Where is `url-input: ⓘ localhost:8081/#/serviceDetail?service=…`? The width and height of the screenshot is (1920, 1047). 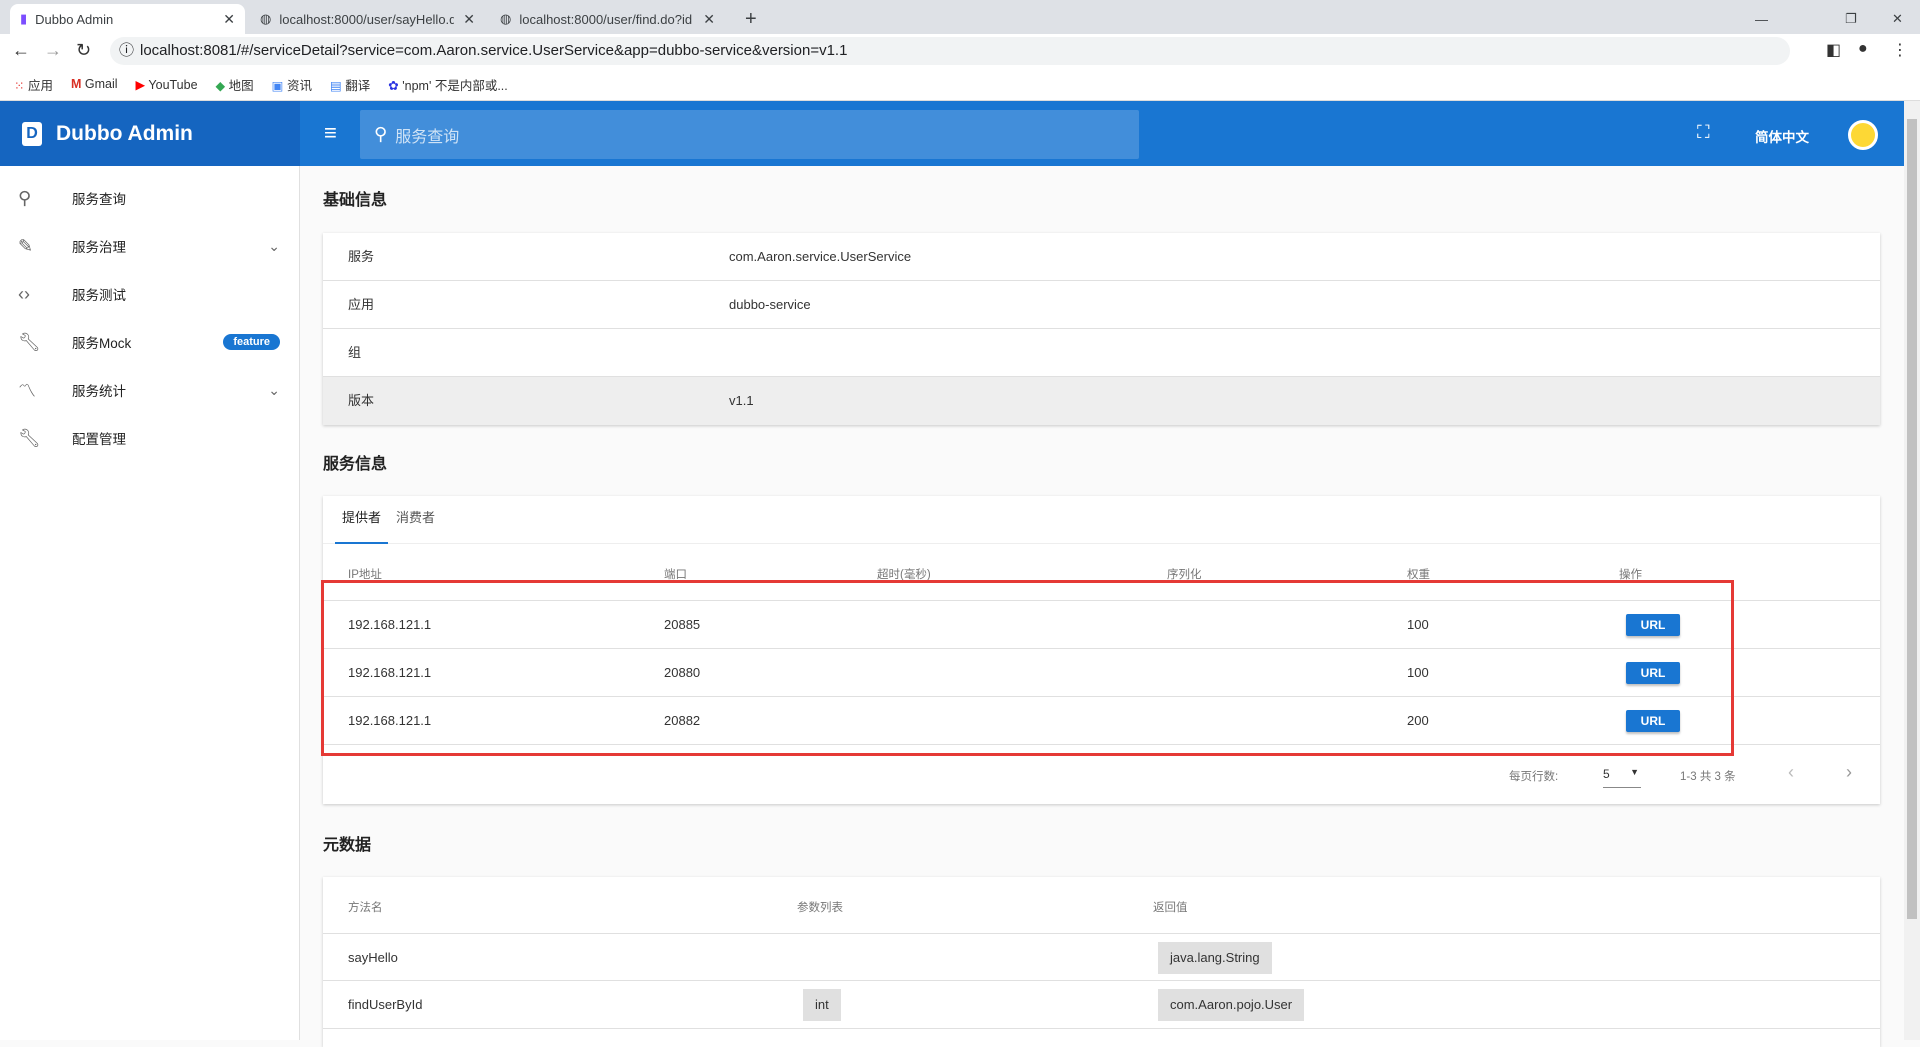
url-input: ⓘ localhost:8081/#/serviceDetail?service=… is located at coordinates (950, 51).